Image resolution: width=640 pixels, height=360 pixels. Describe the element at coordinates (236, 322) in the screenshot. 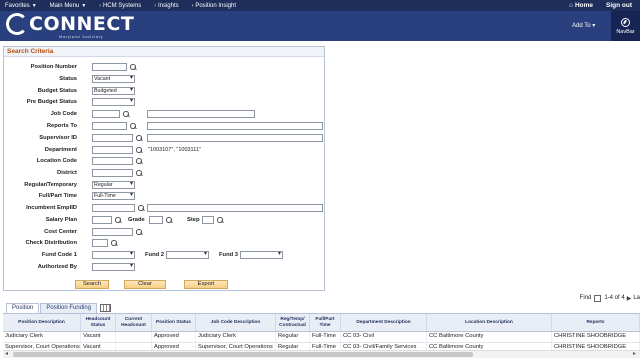

I see `column-header: Job Code Description` at that location.